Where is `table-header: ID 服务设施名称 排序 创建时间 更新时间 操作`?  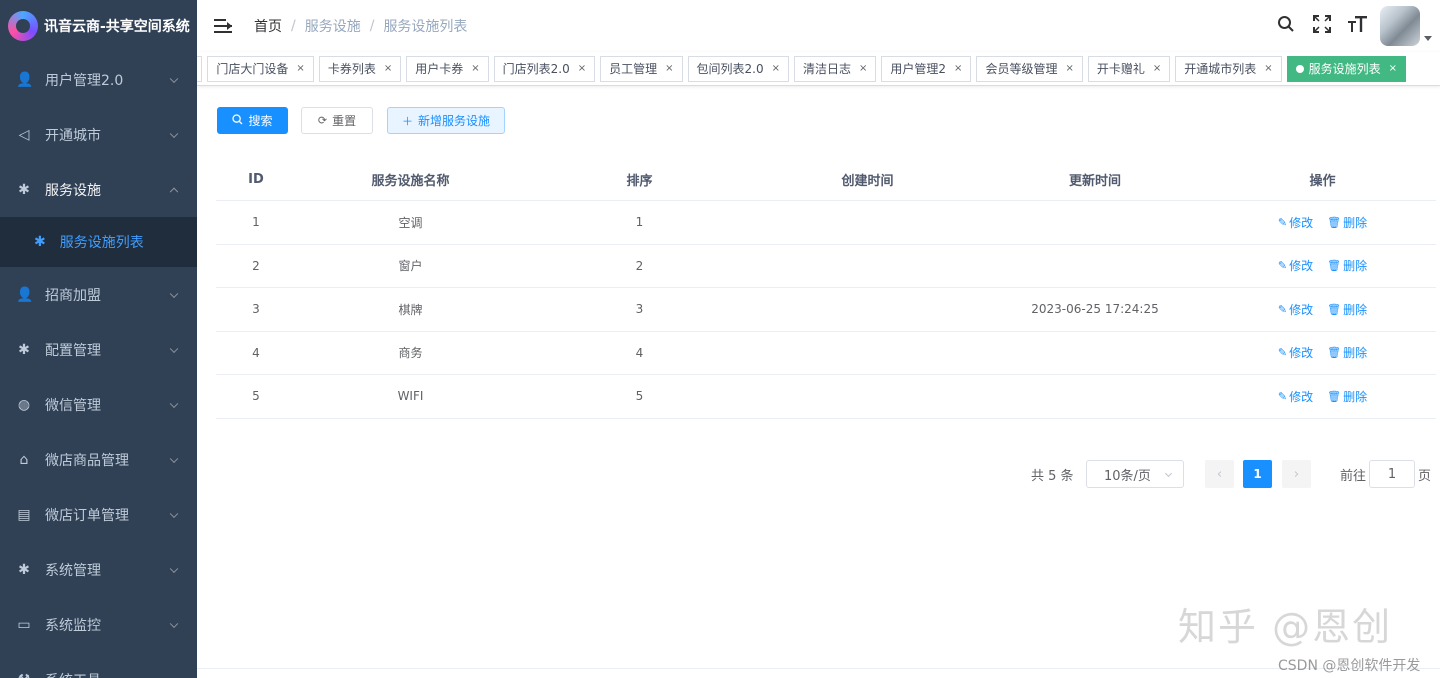 table-header: ID 服务设施名称 排序 创建时间 更新时间 操作 is located at coordinates (826, 179).